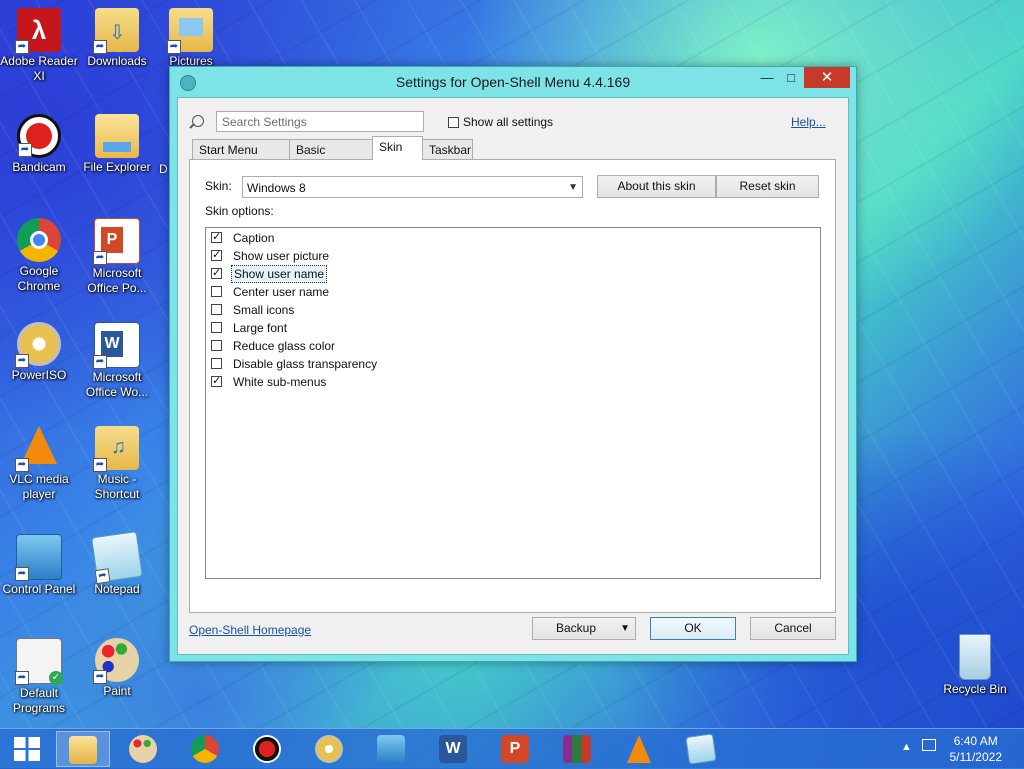 The image size is (1024, 769). I want to click on desktop-icon-default-programs: ✓ ➦ Default Programs, so click(39, 675).